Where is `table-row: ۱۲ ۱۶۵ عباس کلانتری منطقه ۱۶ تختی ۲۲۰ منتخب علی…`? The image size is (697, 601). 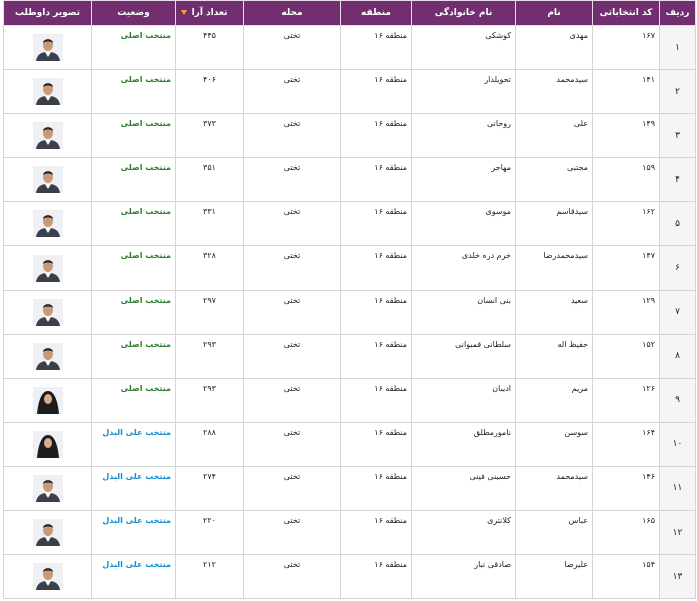 table-row: ۱۲ ۱۶۵ عباس کلانتری منطقه ۱۶ تختی ۲۲۰ منتخب علی… is located at coordinates (349, 533).